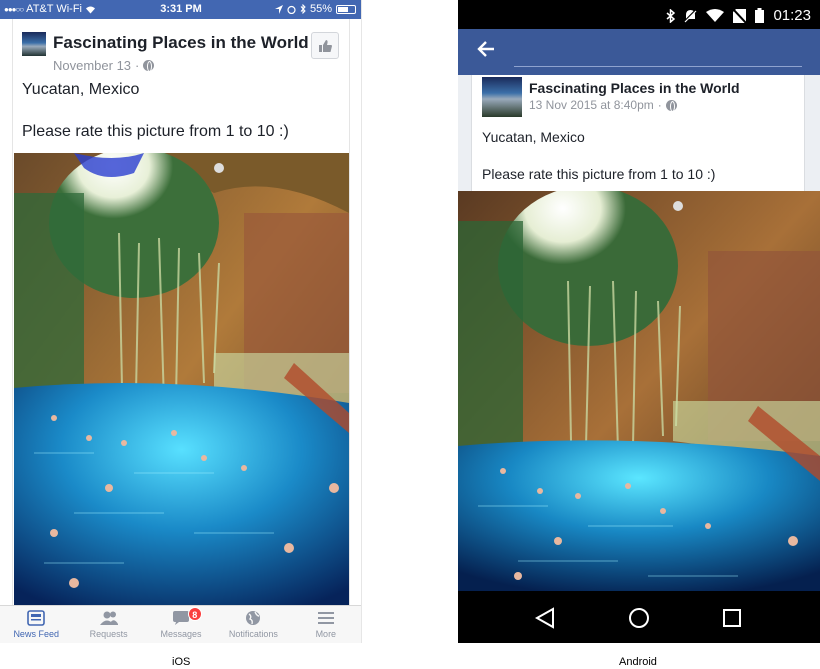  What do you see at coordinates (732, 618) in the screenshot?
I see `recents-icon` at bounding box center [732, 618].